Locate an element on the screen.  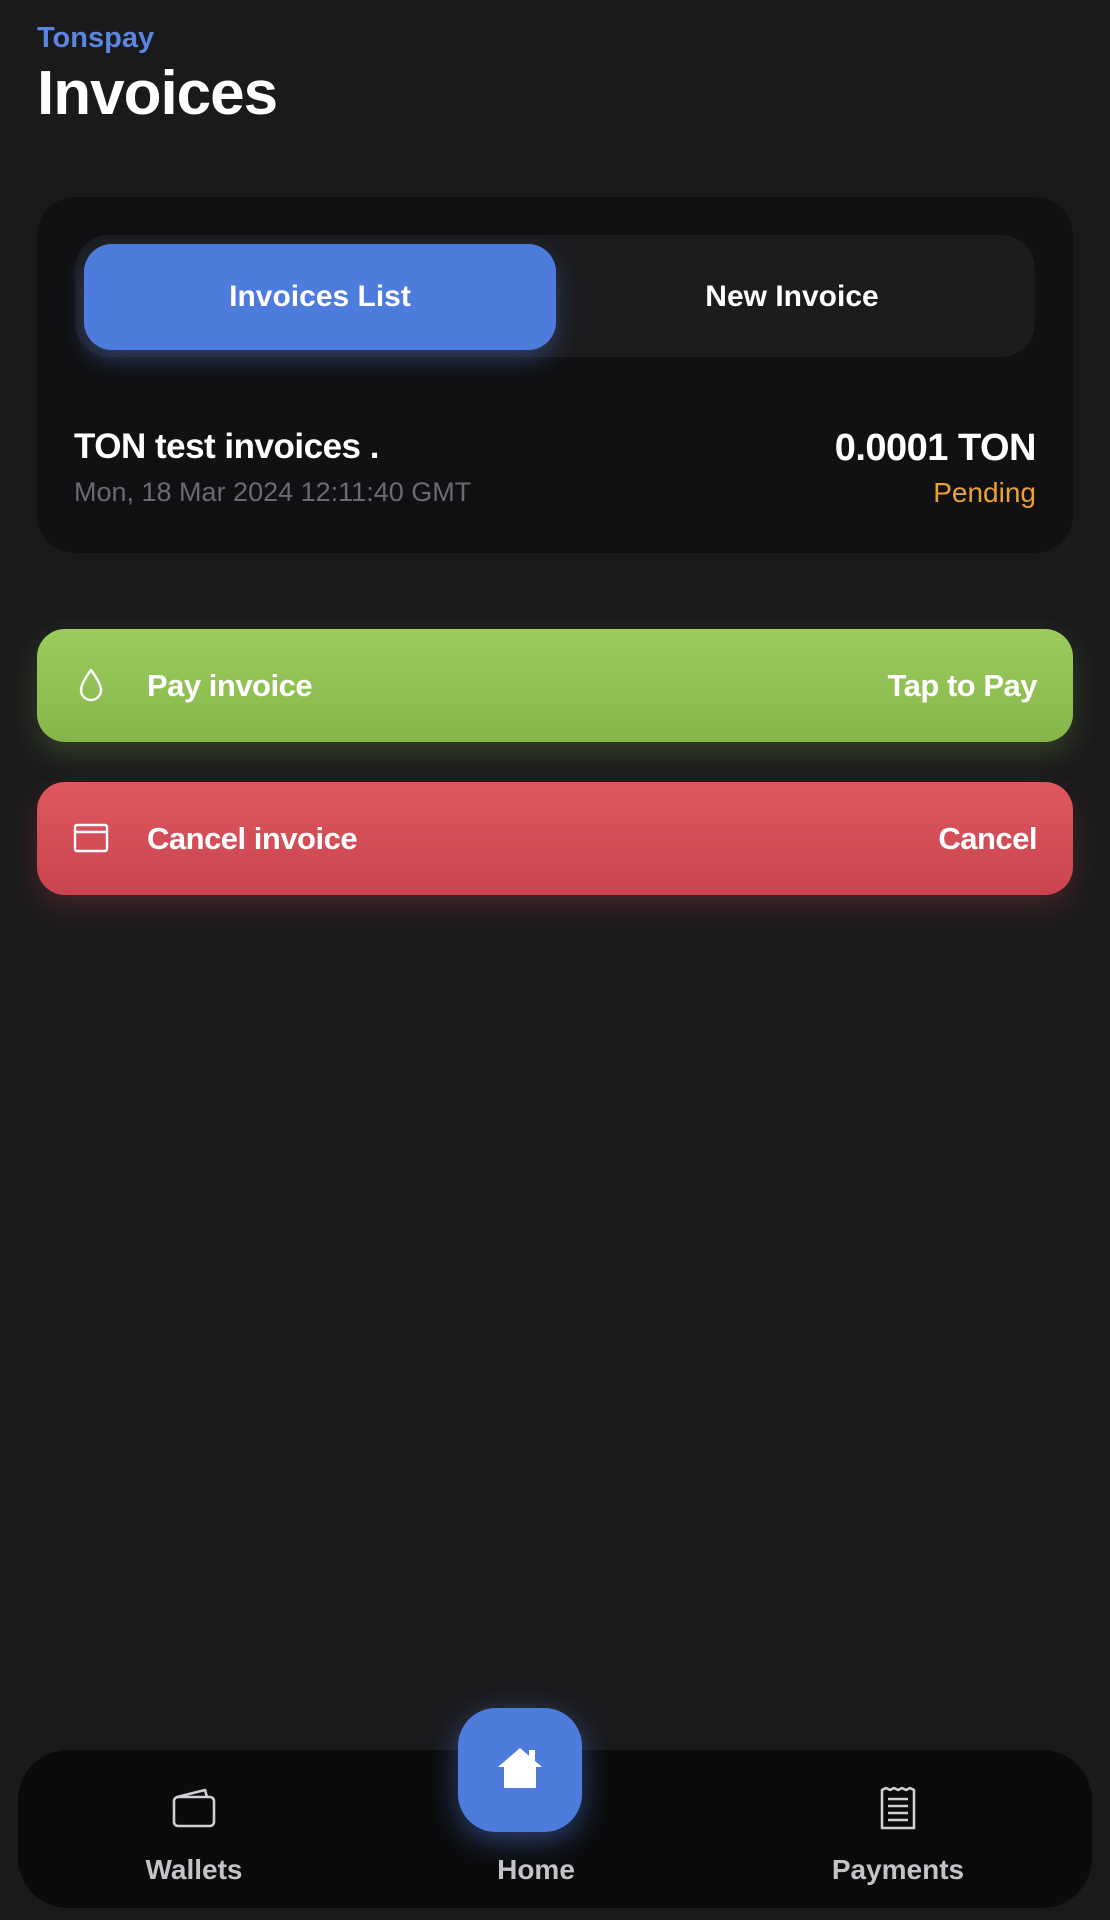
card-icon is located at coordinates (91, 838).